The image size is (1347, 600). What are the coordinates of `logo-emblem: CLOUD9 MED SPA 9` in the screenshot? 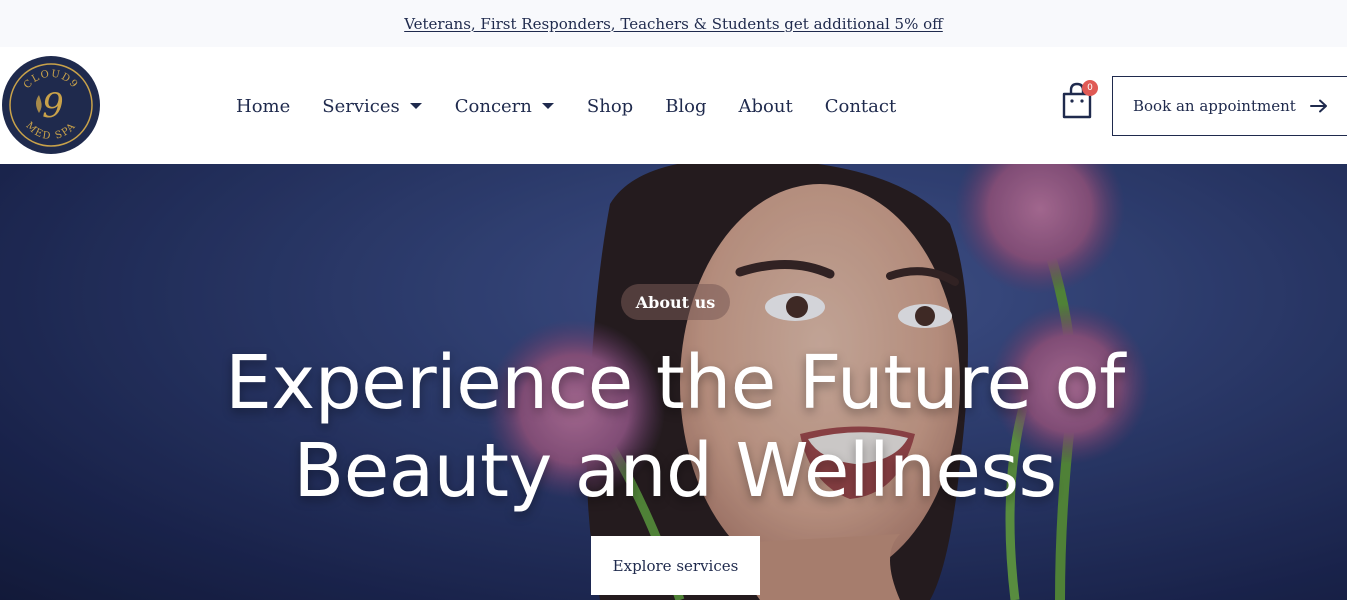 It's located at (51, 105).